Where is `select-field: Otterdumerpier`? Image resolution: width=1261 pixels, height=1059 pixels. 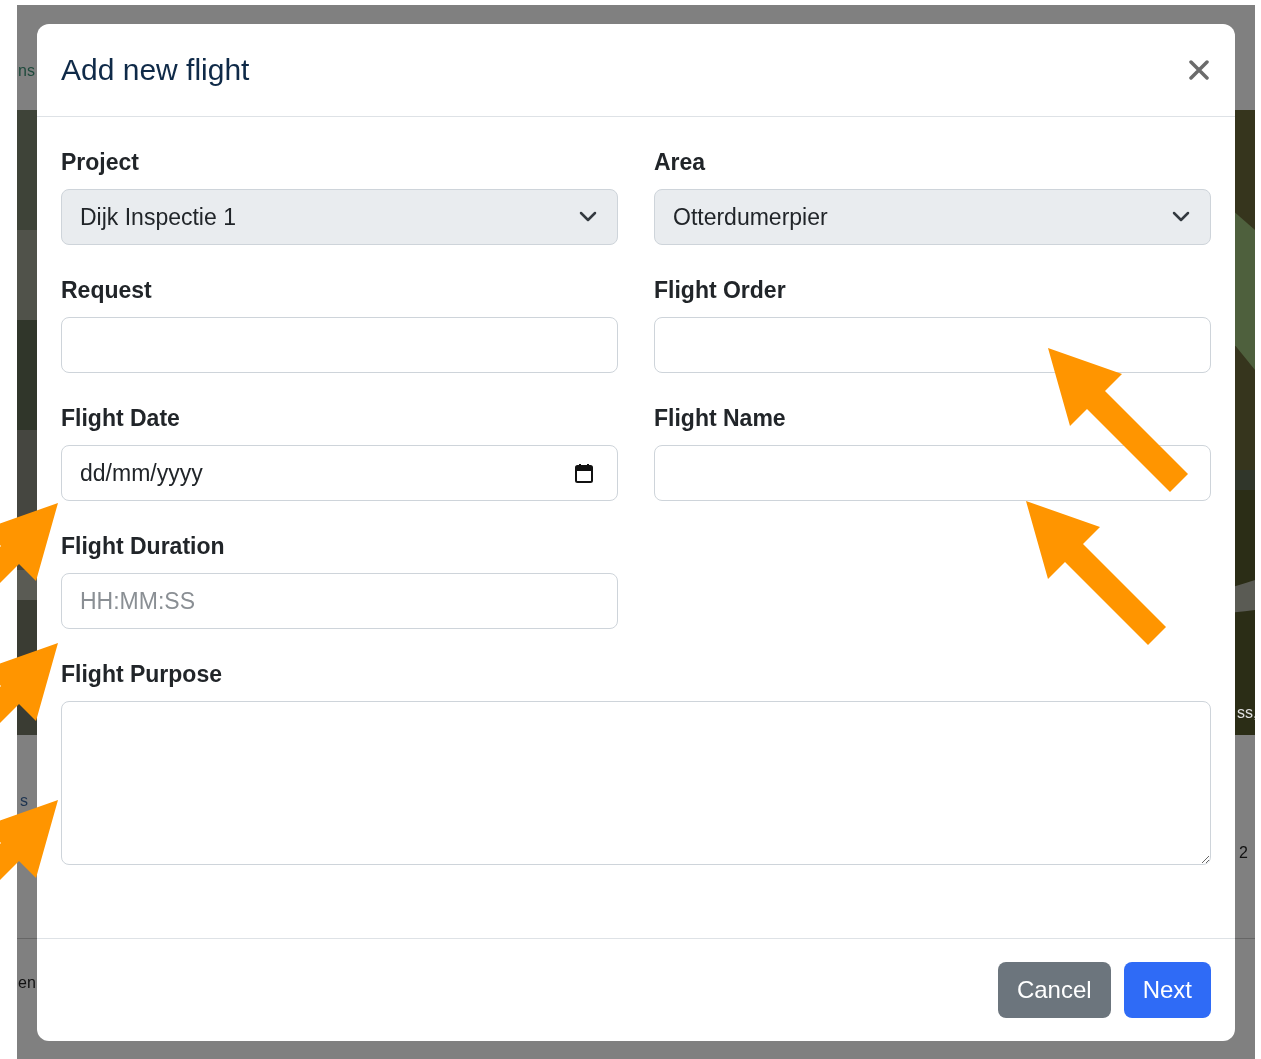
select-field: Otterdumerpier is located at coordinates (932, 217).